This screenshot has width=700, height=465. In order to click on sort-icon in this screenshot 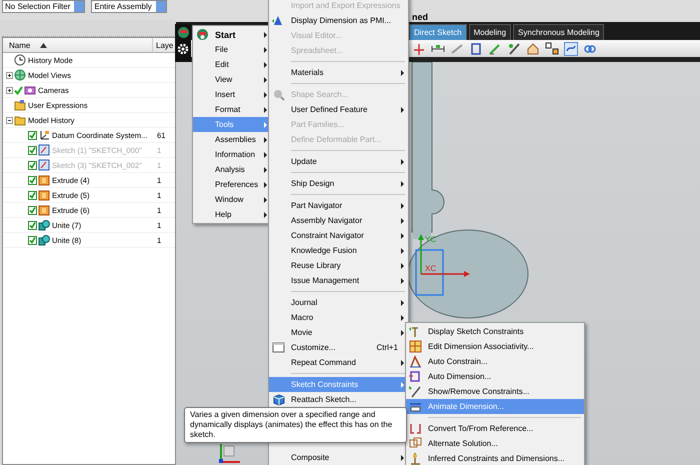, I will do `click(44, 45)`.